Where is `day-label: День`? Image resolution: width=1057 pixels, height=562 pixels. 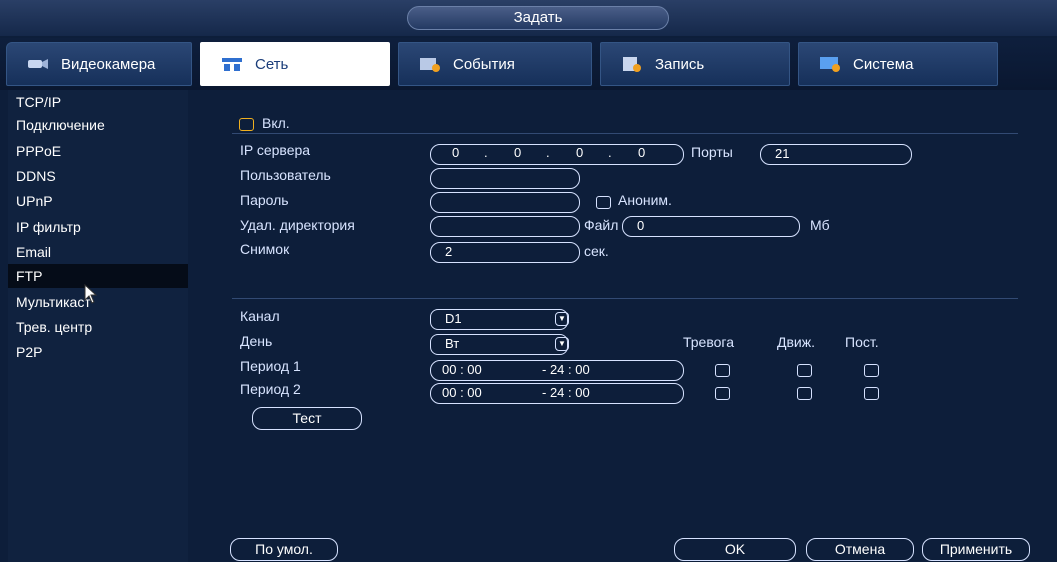
day-label: День is located at coordinates (256, 341).